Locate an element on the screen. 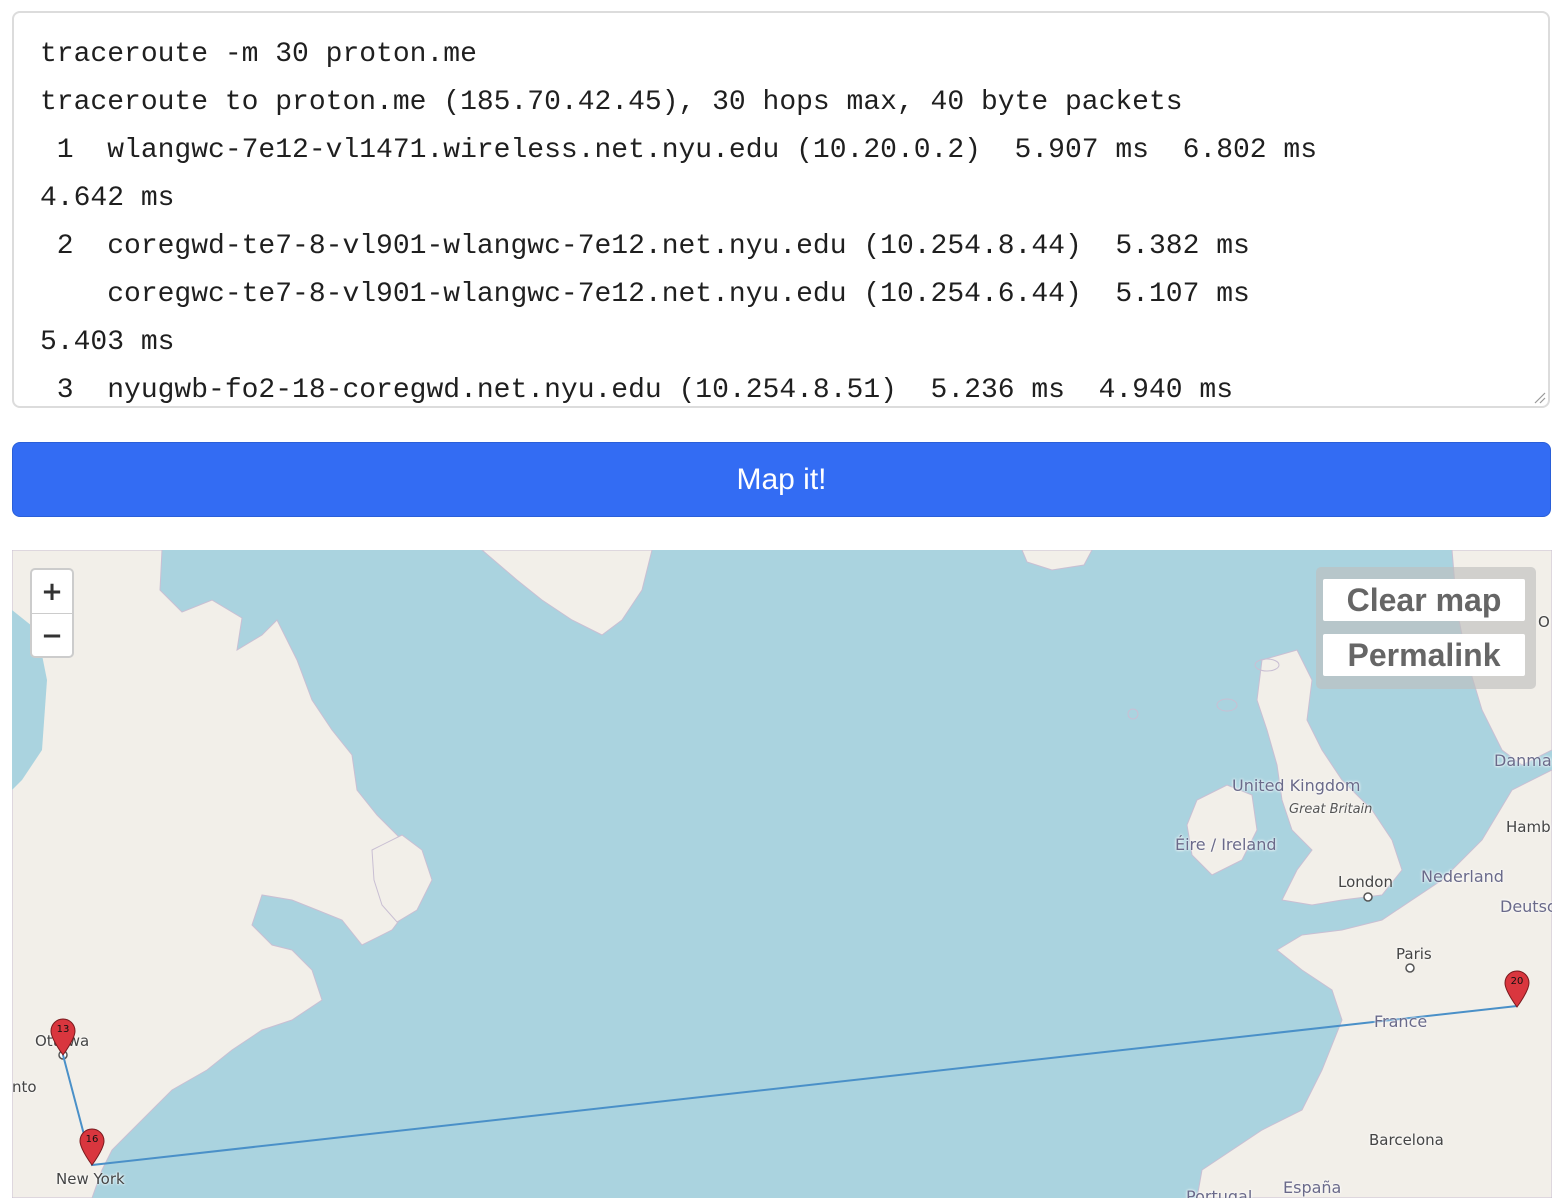 Image resolution: width=1564 pixels, height=1198 pixels. label-great-britain: Great Britain is located at coordinates (1331, 809).